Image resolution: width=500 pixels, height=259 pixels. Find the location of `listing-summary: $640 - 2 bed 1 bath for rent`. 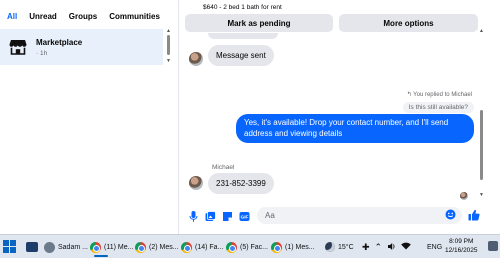

listing-summary: $640 - 2 bed 1 bath for rent is located at coordinates (242, 7).